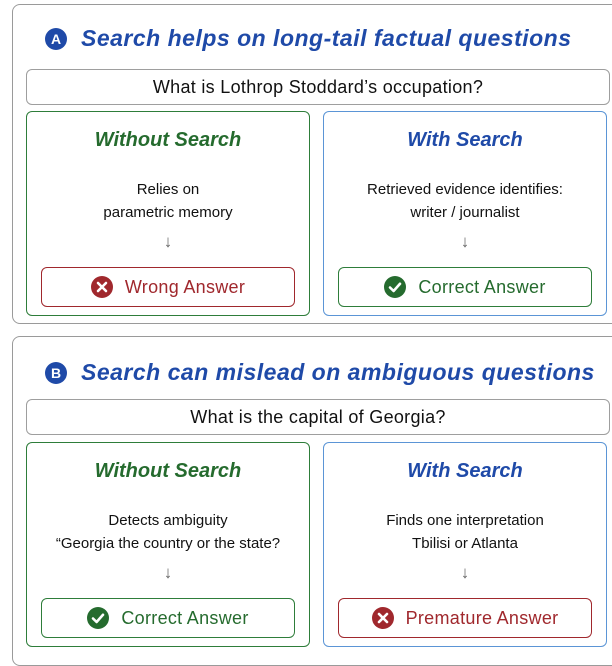  Describe the element at coordinates (168, 201) in the screenshot. I see `column-description: Relies on parametric memory` at that location.